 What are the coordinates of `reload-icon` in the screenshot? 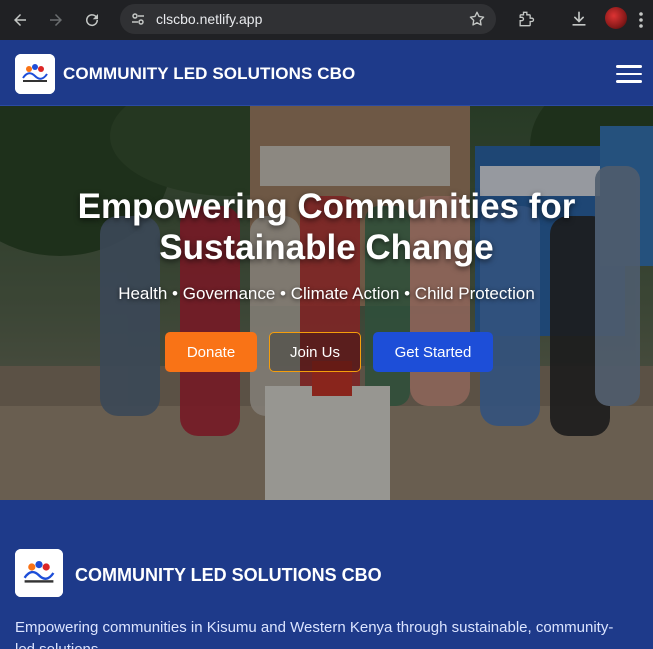 It's located at (92, 20).